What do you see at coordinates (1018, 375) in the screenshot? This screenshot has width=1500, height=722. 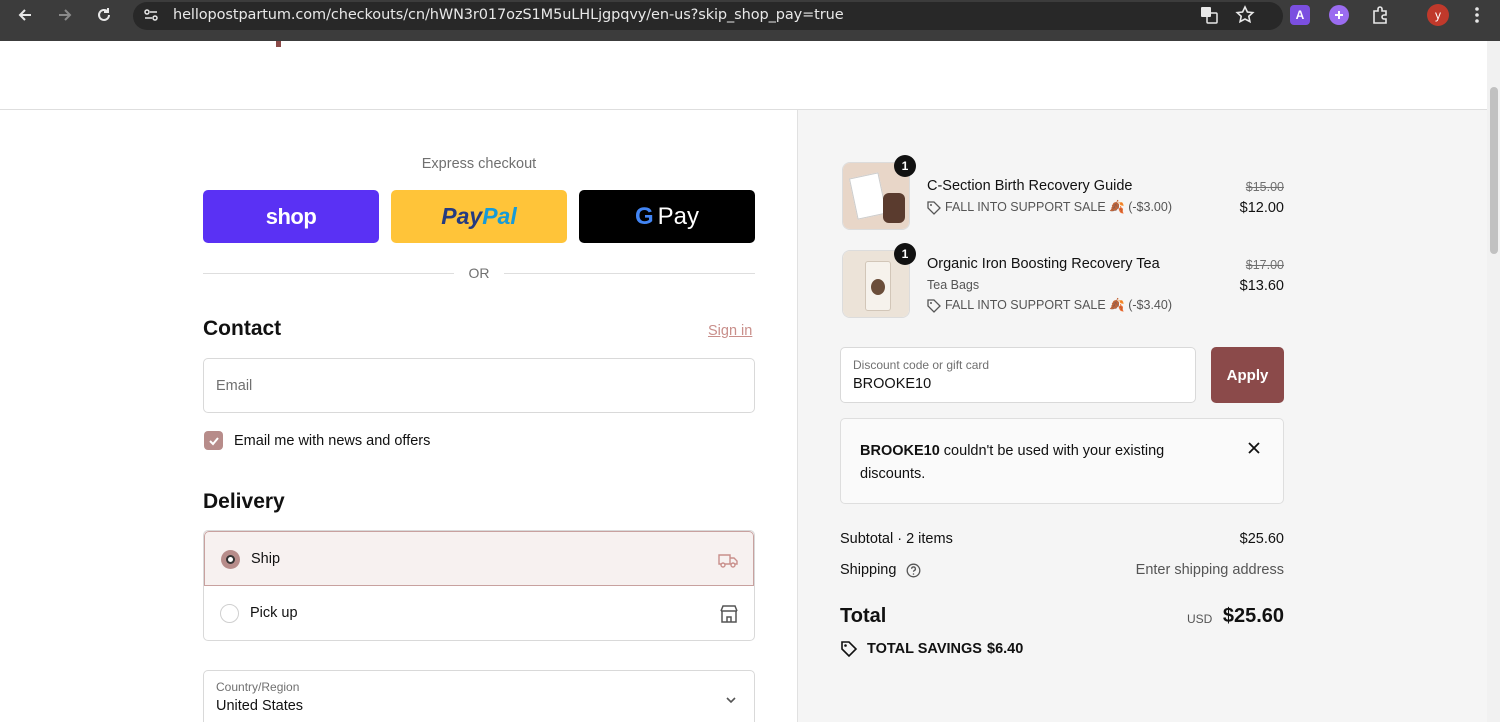 I see `discount-code-input: Discount code or gift card BROOKE10` at bounding box center [1018, 375].